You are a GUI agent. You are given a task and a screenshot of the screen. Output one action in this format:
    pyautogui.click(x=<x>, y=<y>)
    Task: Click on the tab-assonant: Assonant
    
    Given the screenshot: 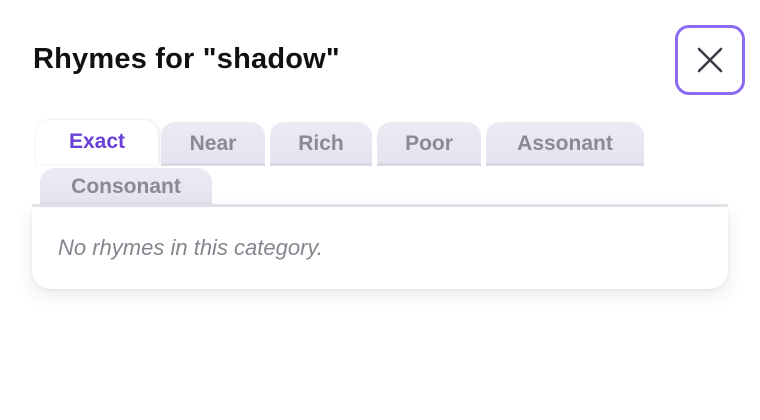 What is the action you would take?
    pyautogui.click(x=565, y=144)
    